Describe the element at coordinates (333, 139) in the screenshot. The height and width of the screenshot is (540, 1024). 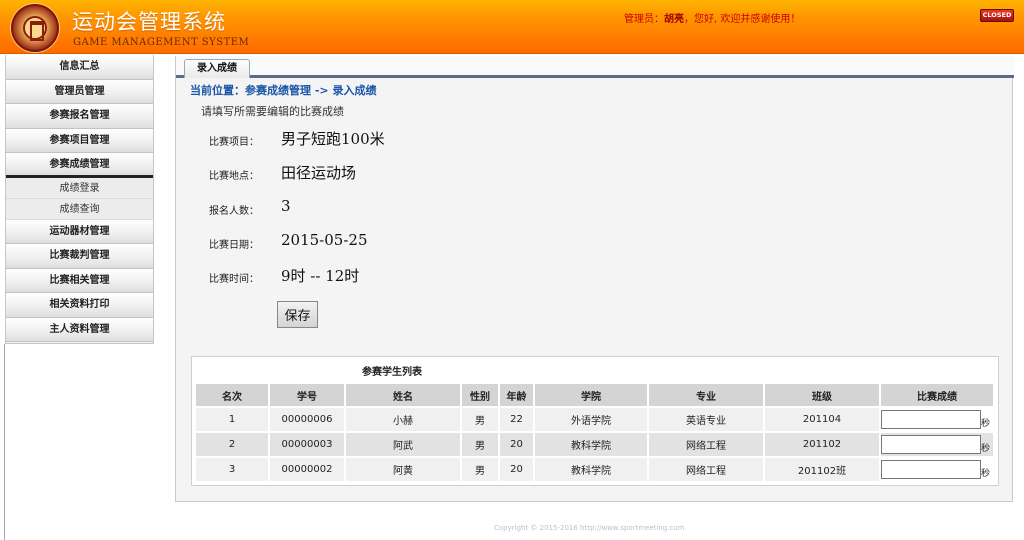
I see `event-value: 男子短跑100米` at that location.